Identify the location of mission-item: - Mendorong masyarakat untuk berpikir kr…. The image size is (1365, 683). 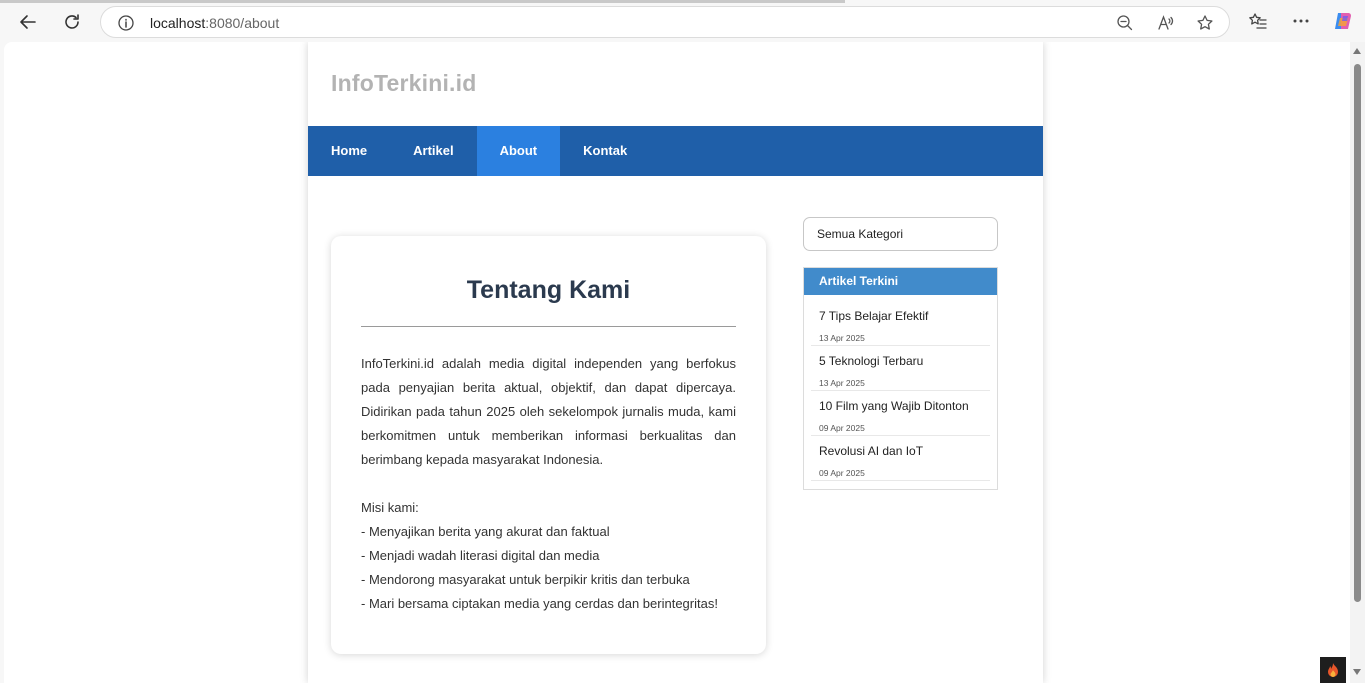
(525, 579).